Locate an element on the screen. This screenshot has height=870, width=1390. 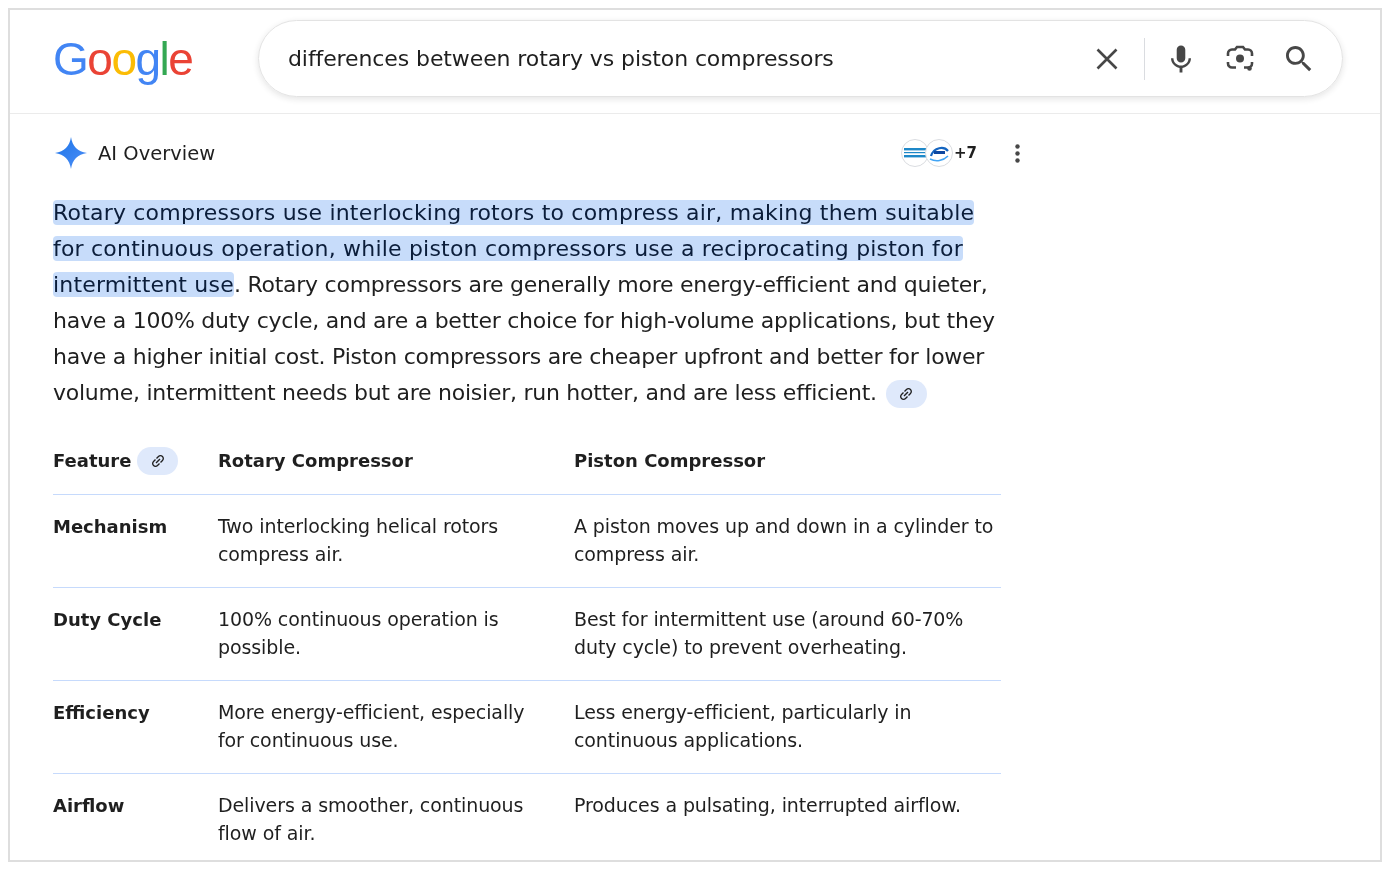
search-input: differences between rotary vs piston compressors is located at coordinates (687, 58).